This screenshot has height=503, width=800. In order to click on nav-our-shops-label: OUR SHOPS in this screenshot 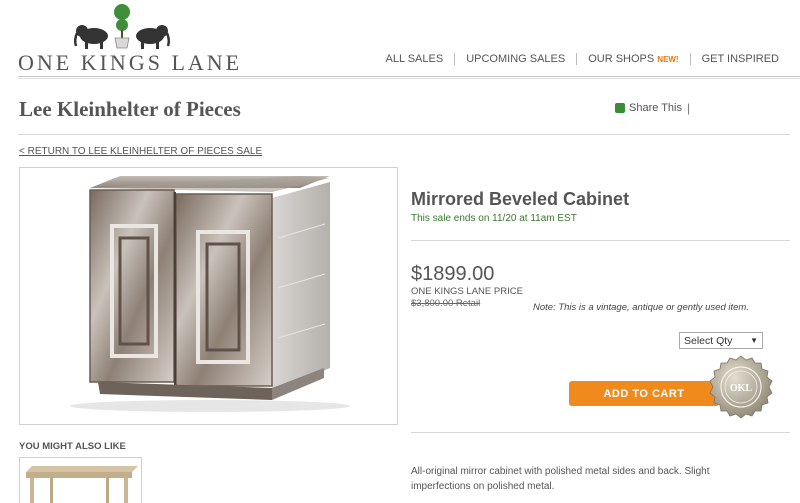, I will do `click(621, 59)`.